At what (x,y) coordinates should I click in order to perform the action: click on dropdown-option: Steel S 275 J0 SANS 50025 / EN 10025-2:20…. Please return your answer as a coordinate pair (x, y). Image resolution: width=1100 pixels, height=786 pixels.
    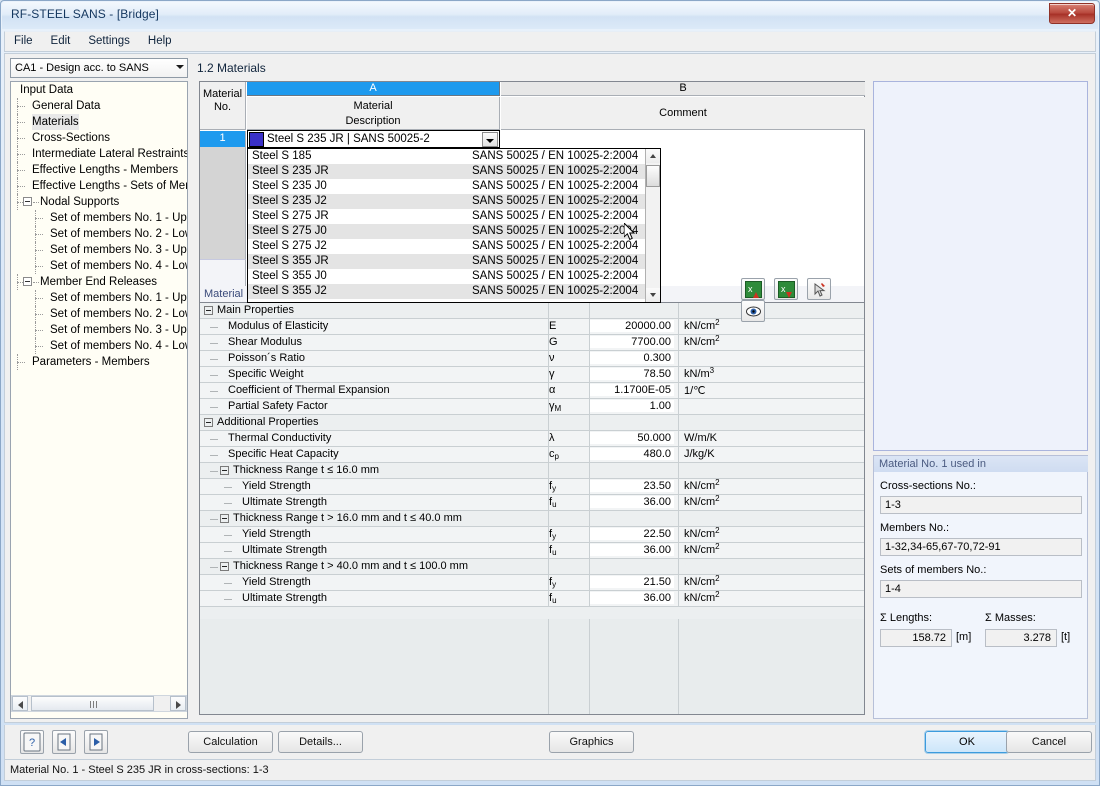
    Looking at the image, I should click on (454, 231).